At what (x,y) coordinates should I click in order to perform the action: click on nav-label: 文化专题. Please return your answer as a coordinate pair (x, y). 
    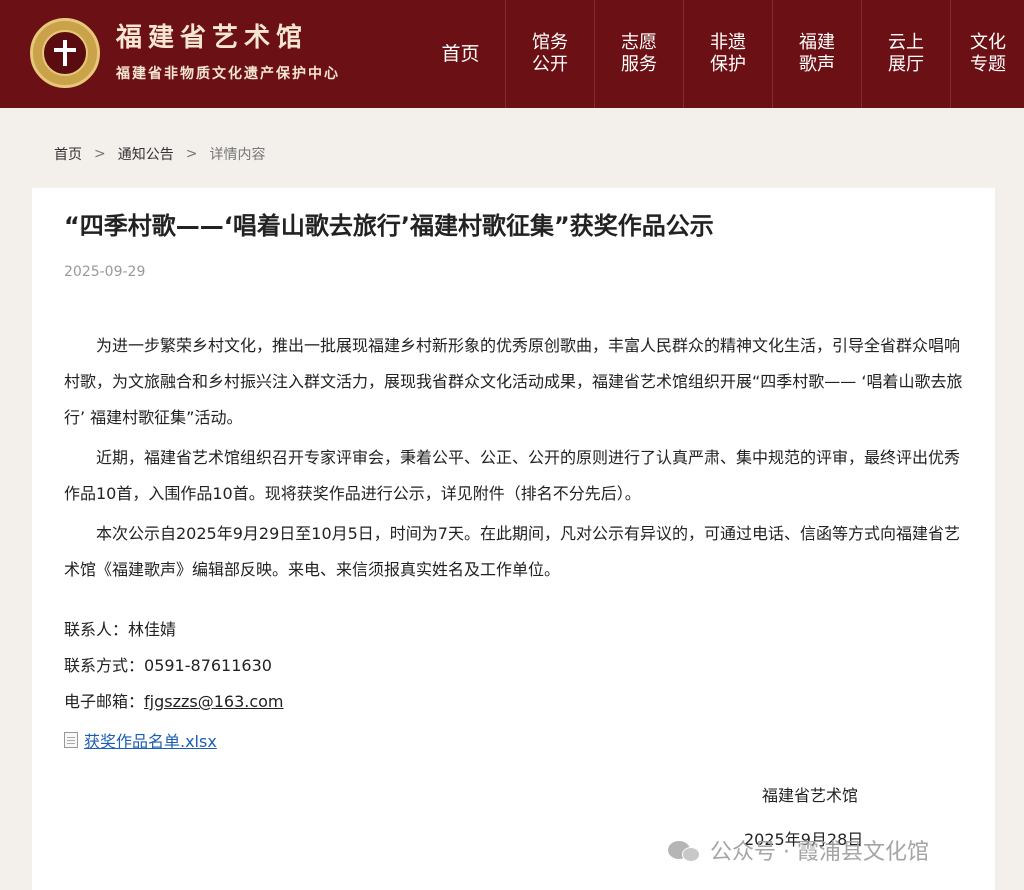
    Looking at the image, I should click on (988, 53).